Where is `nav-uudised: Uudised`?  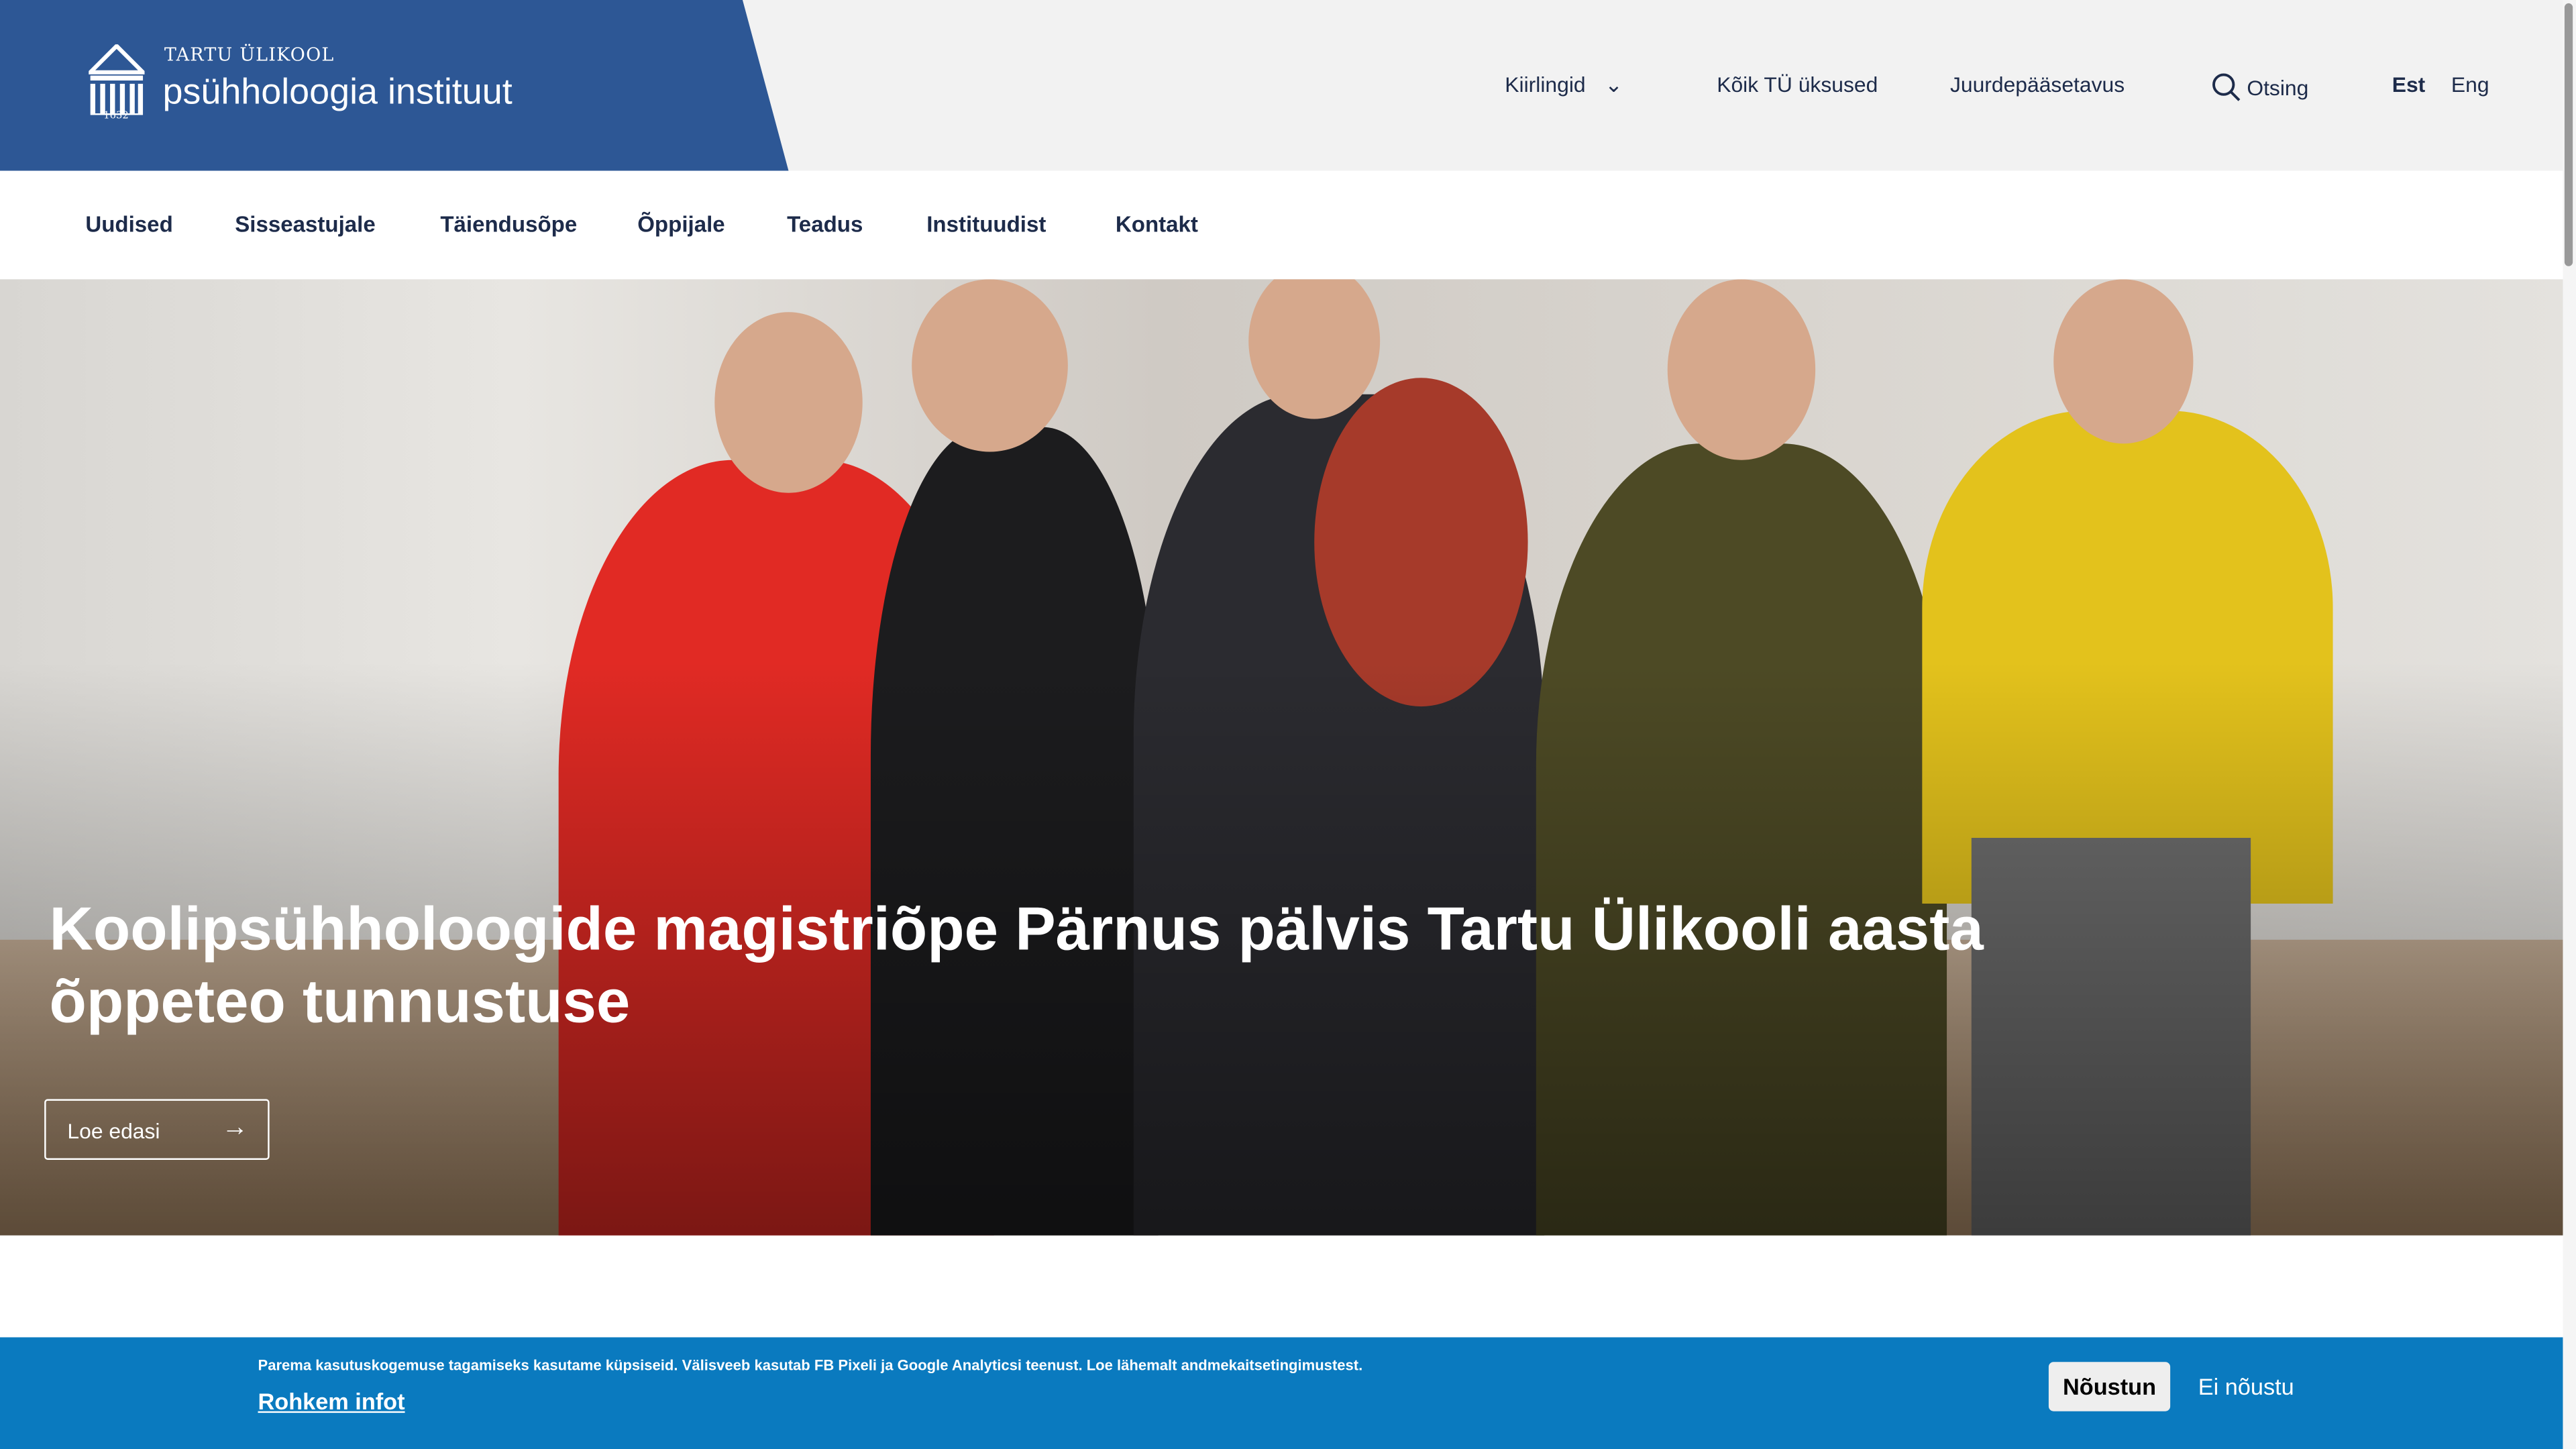
nav-uudised: Uudised is located at coordinates (128, 224).